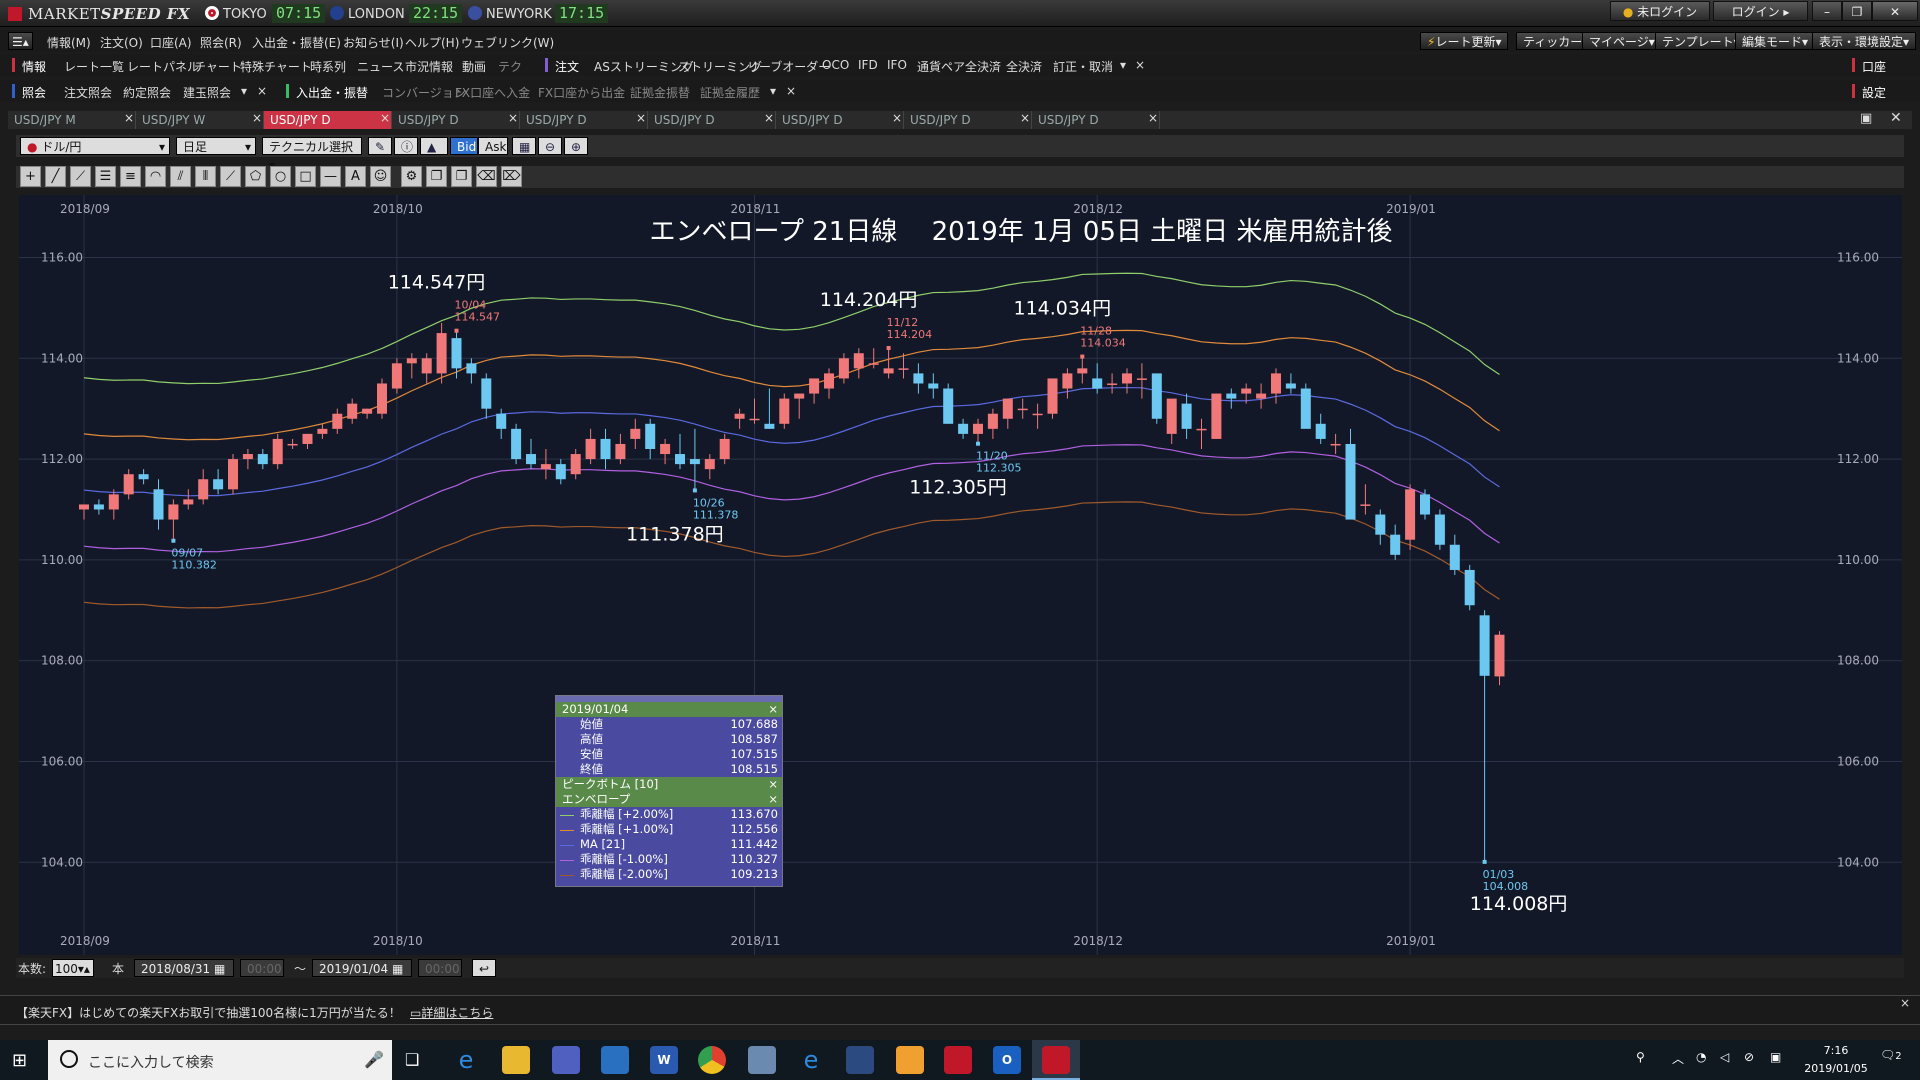 This screenshot has height=1080, width=1920. What do you see at coordinates (147, 92) in the screenshot?
I see `toolbar-exec-inquiry: 約定照会` at bounding box center [147, 92].